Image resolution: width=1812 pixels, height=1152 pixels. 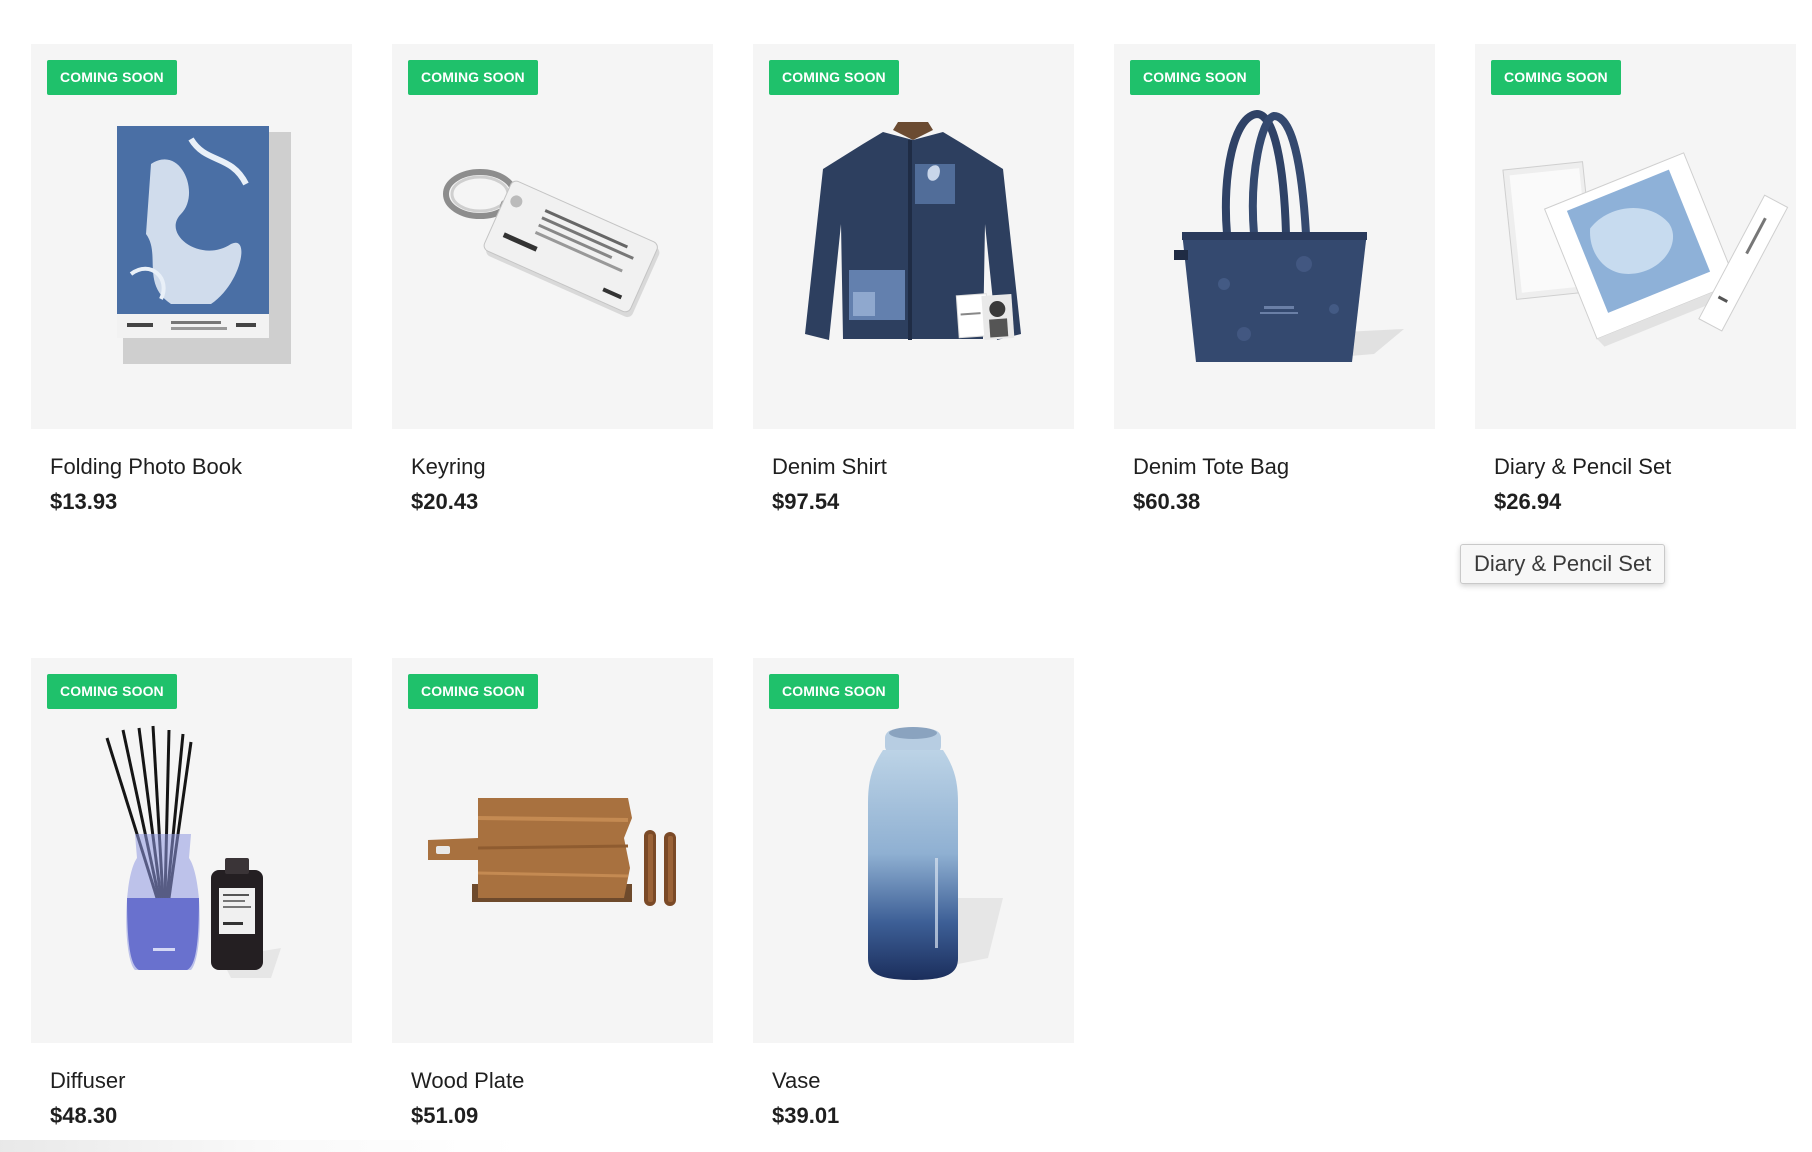 What do you see at coordinates (84, 501) in the screenshot?
I see `product-price: $13.93` at bounding box center [84, 501].